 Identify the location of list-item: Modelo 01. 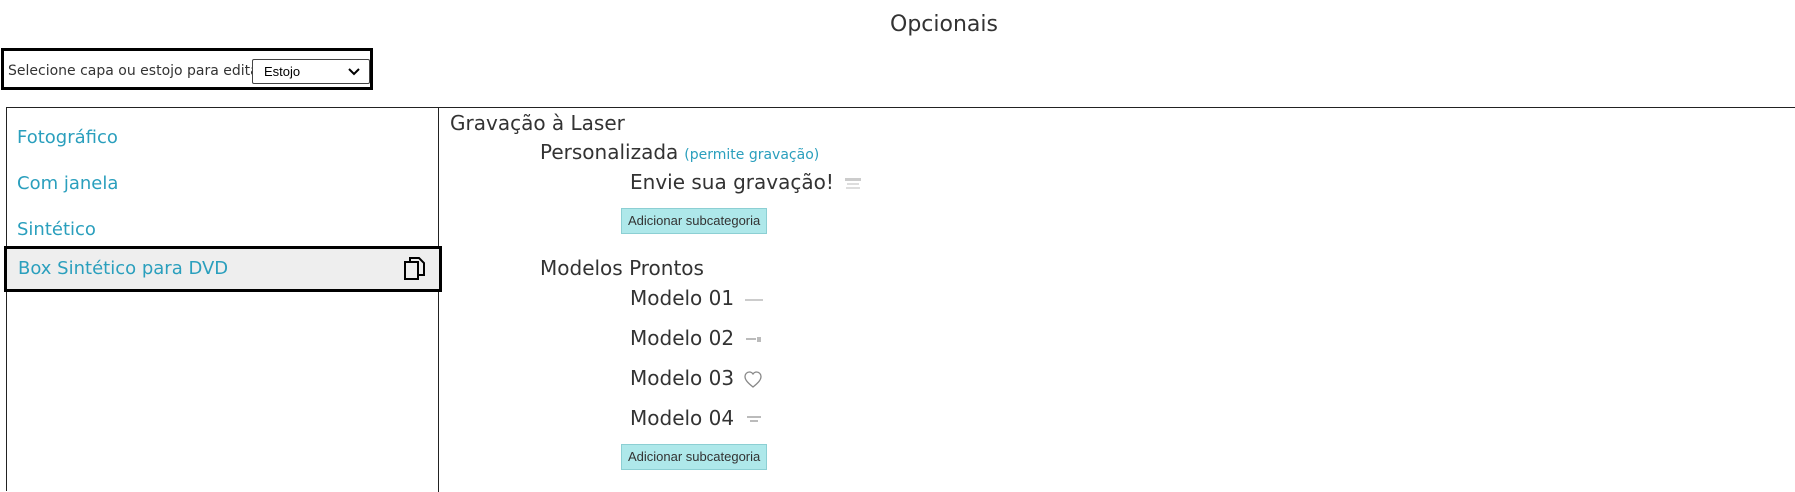
(697, 298).